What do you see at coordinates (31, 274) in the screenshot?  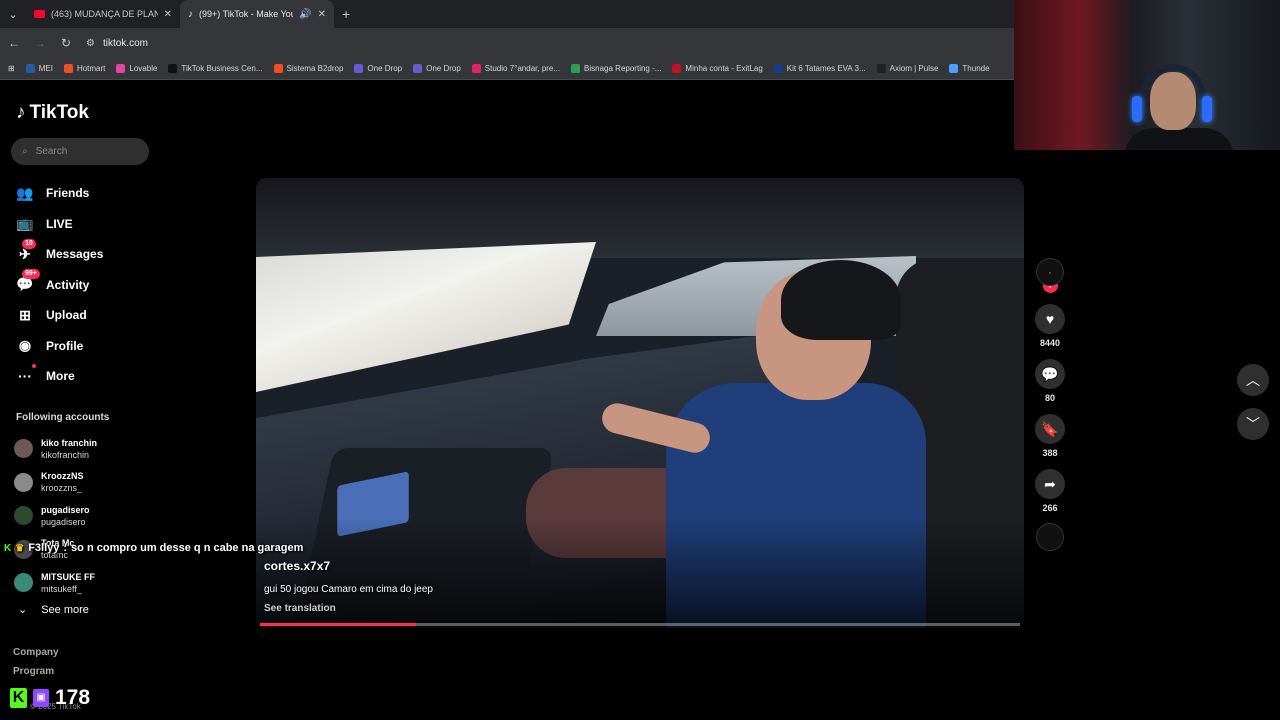 I see `notification-badge: 99+` at bounding box center [31, 274].